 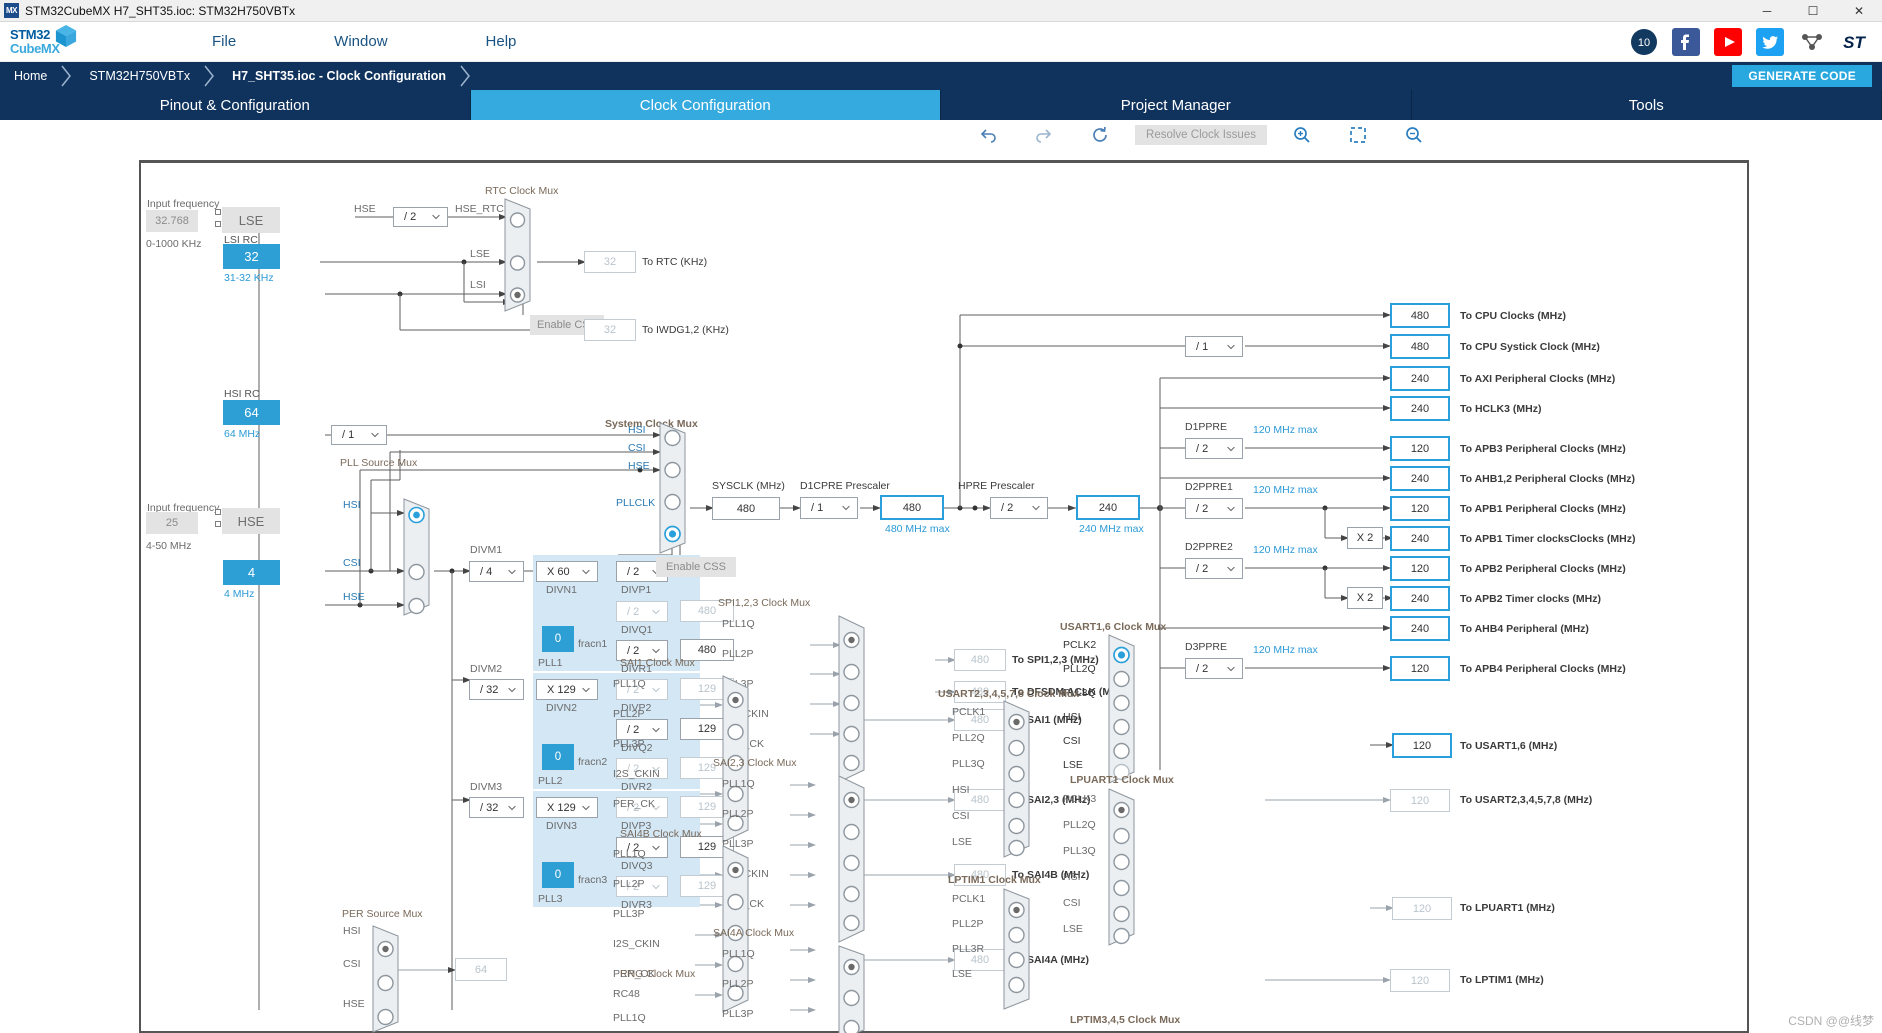 What do you see at coordinates (610, 262) in the screenshot?
I see `rtc-output-value: 32` at bounding box center [610, 262].